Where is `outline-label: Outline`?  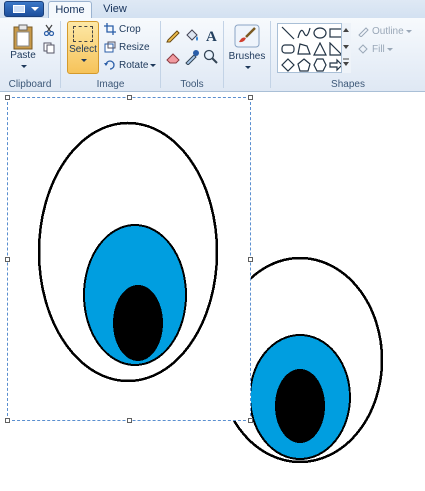 outline-label: Outline is located at coordinates (388, 31).